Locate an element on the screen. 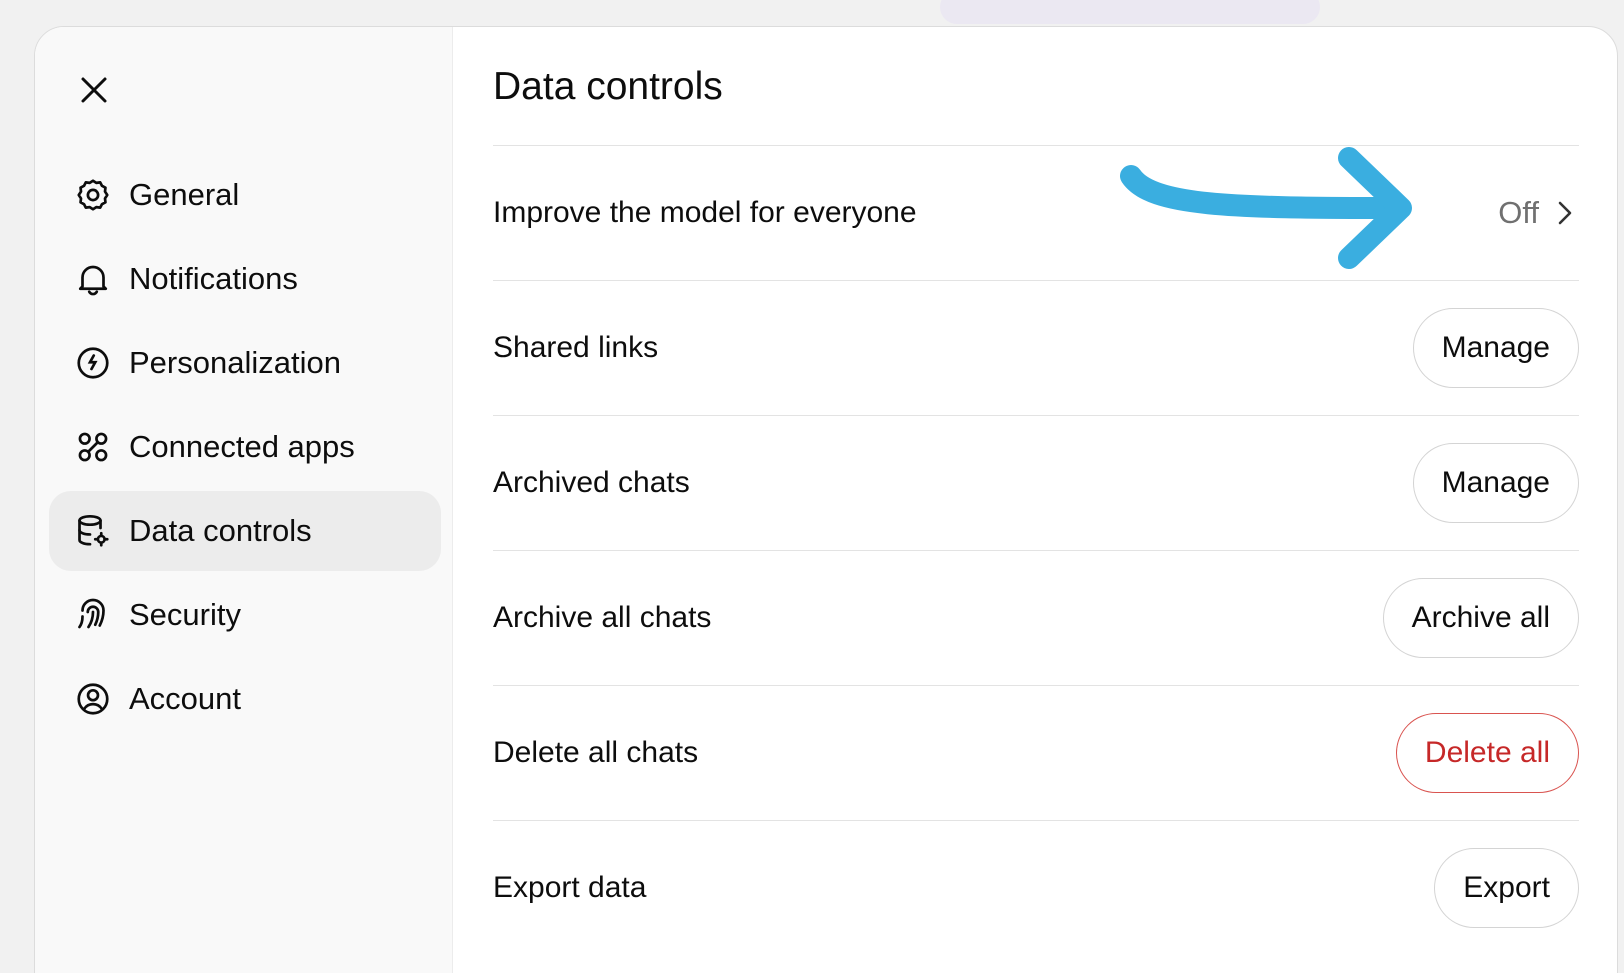  sidebar-item-label: Security is located at coordinates (185, 614).